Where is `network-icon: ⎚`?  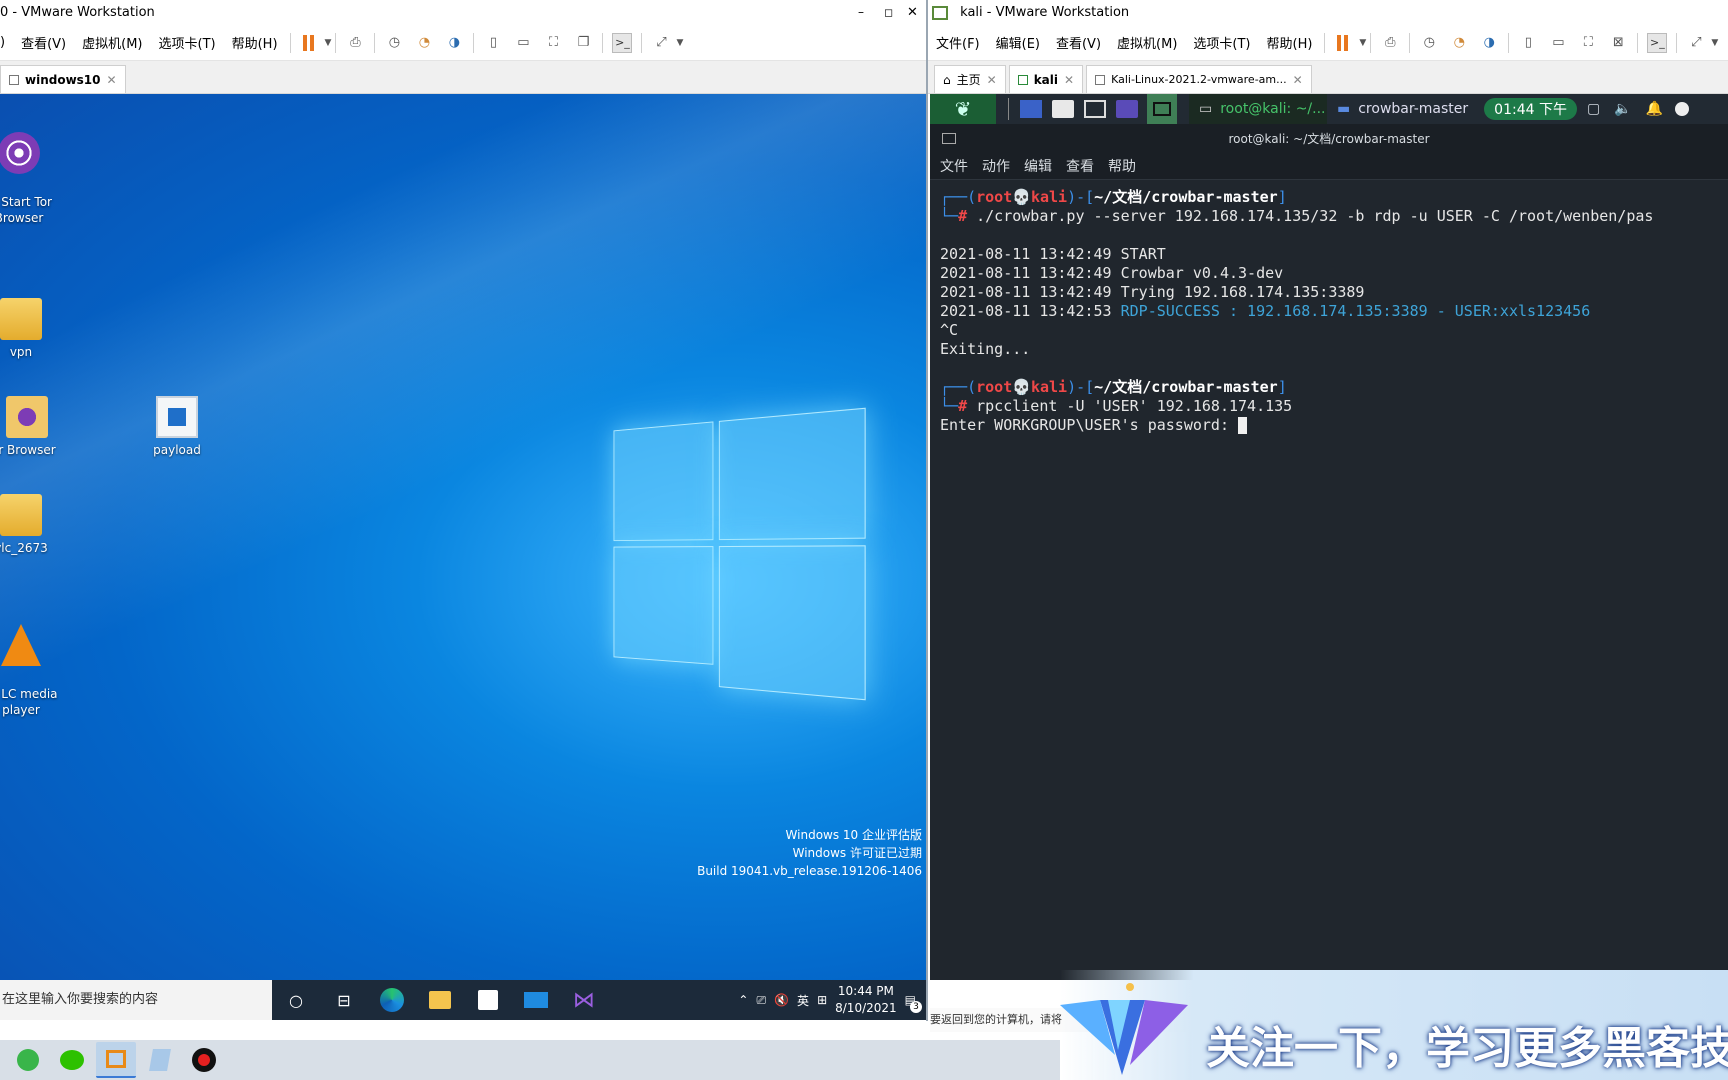
network-icon: ⎚ is located at coordinates (761, 1000).